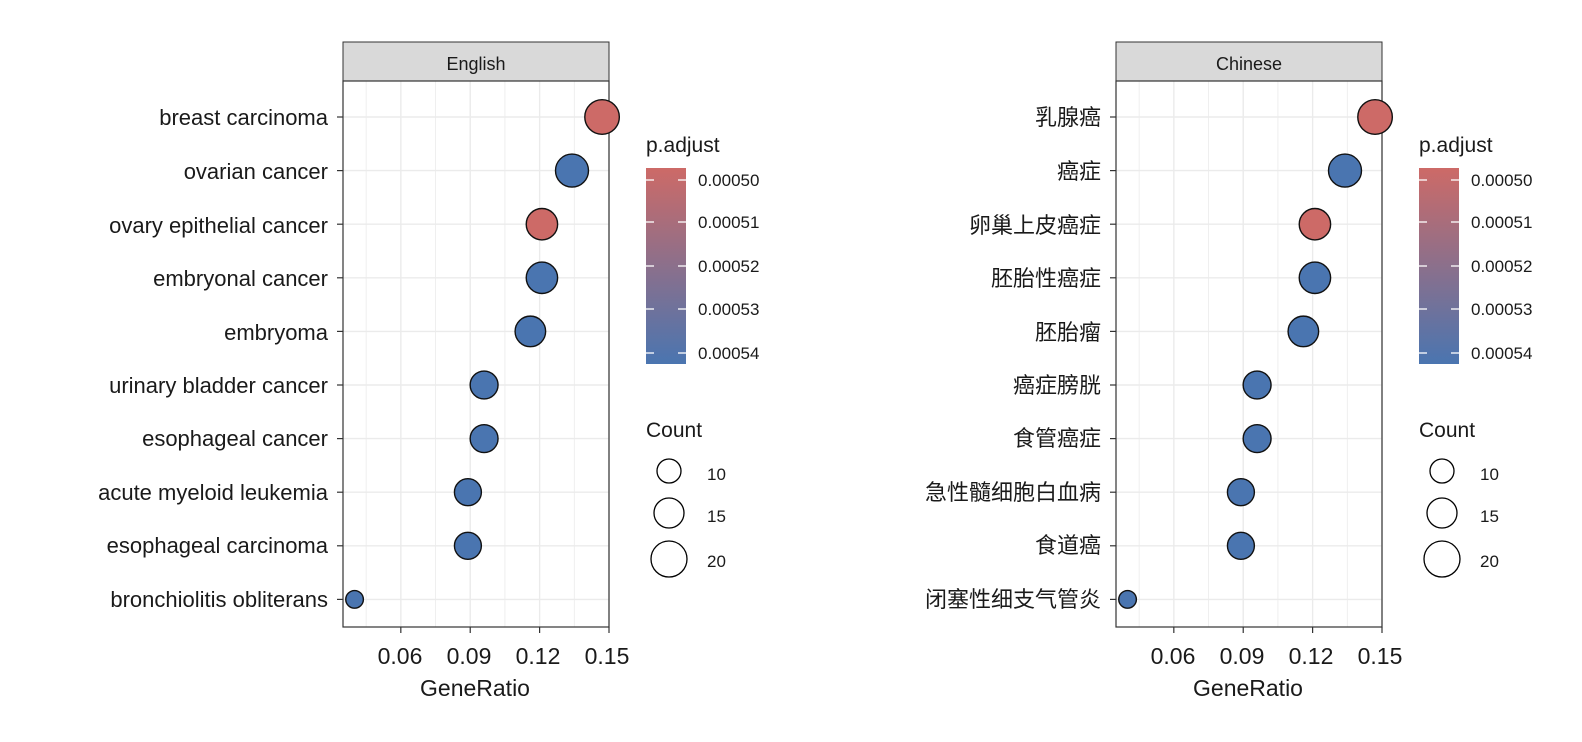 Image resolution: width=1582 pixels, height=742 pixels. I want to click on strip-label: Chinese, so click(1249, 64).